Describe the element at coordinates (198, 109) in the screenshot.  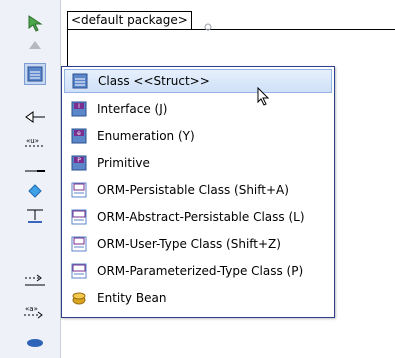
I see `menu-item-interface: I Interface (J)` at that location.